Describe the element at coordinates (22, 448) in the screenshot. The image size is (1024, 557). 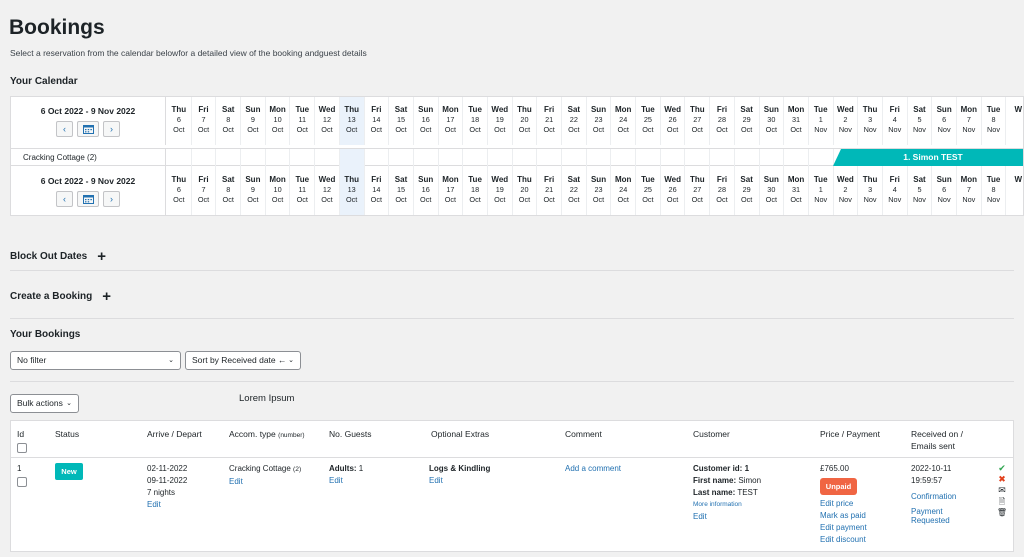
I see `select-all-checkbox` at that location.